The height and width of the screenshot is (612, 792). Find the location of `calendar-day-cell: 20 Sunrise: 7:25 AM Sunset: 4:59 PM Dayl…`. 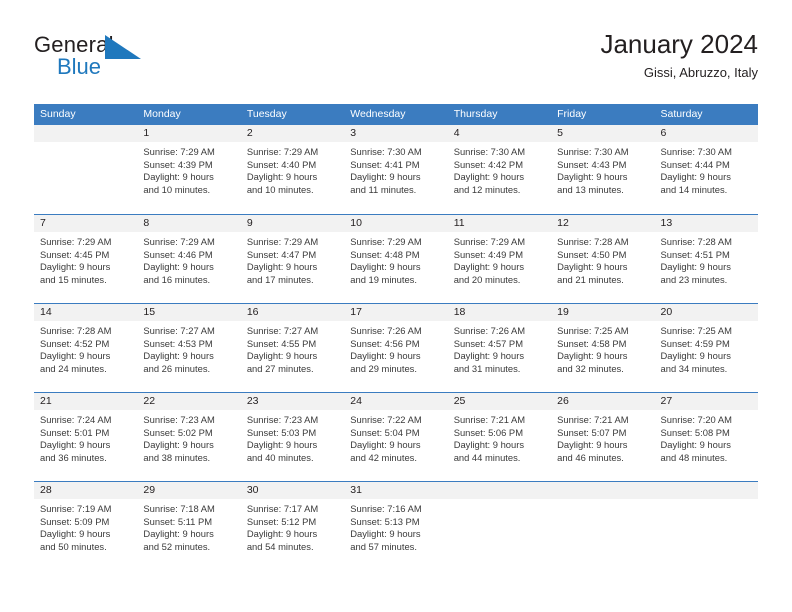

calendar-day-cell: 20 Sunrise: 7:25 AM Sunset: 4:59 PM Dayl… is located at coordinates (706, 348).